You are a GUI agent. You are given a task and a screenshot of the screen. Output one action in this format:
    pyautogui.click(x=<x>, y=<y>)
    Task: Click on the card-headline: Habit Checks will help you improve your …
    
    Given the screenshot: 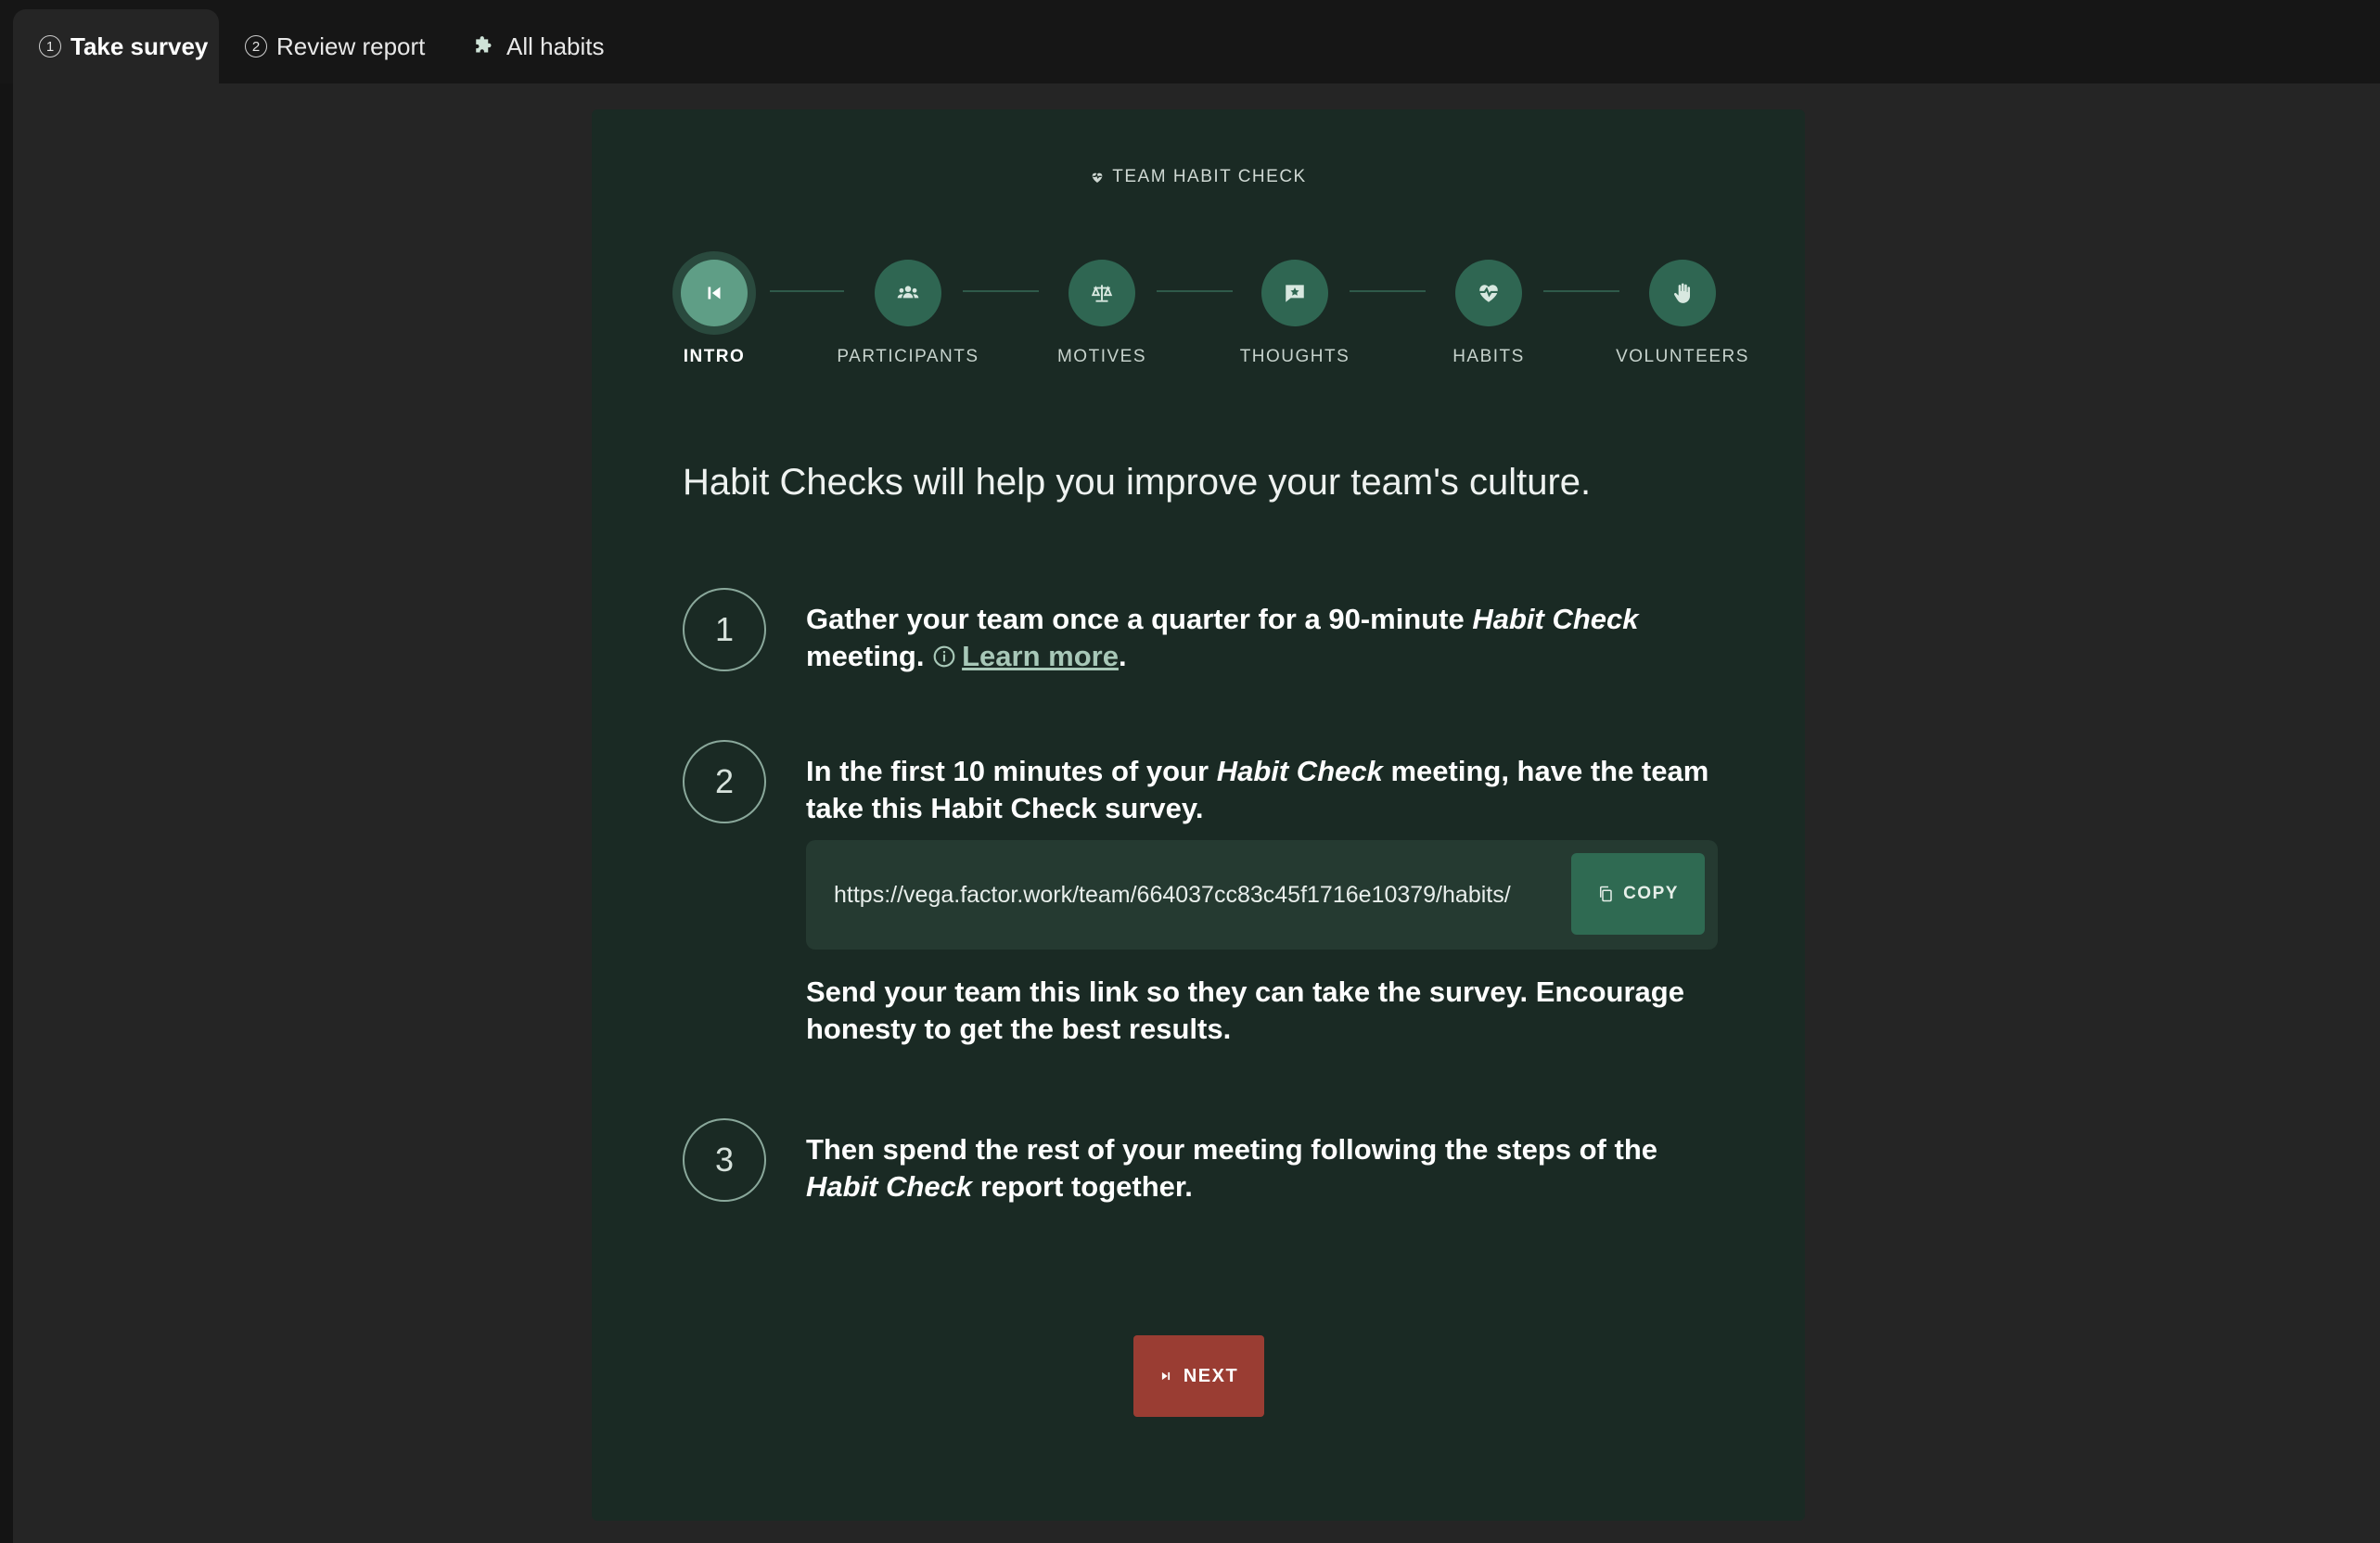 What is the action you would take?
    pyautogui.click(x=1137, y=482)
    